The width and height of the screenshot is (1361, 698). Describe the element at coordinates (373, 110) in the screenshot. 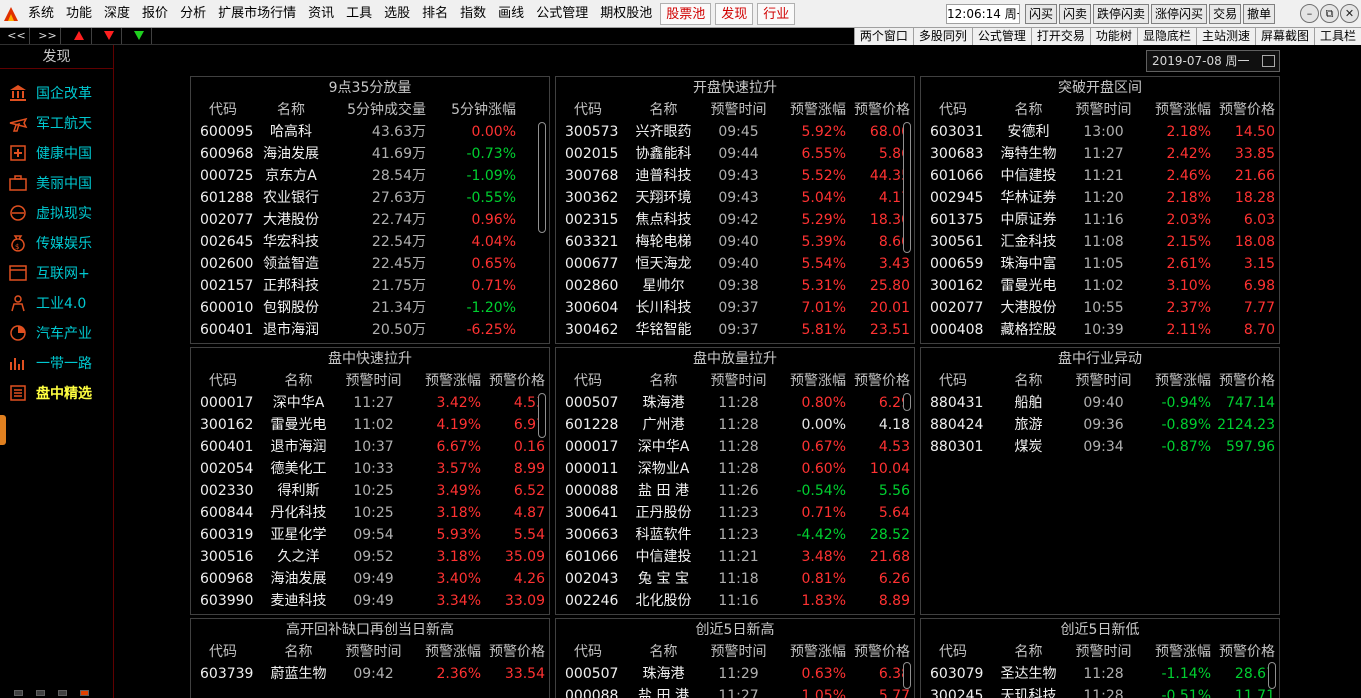

I see `column-header: 5分钟成交量` at that location.